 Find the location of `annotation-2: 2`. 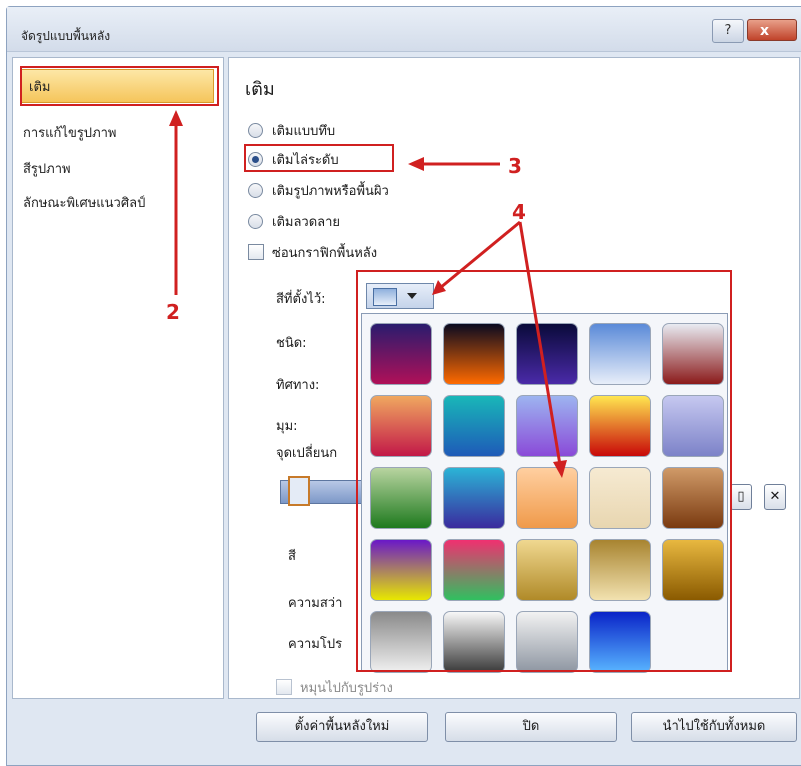

annotation-2: 2 is located at coordinates (173, 312).